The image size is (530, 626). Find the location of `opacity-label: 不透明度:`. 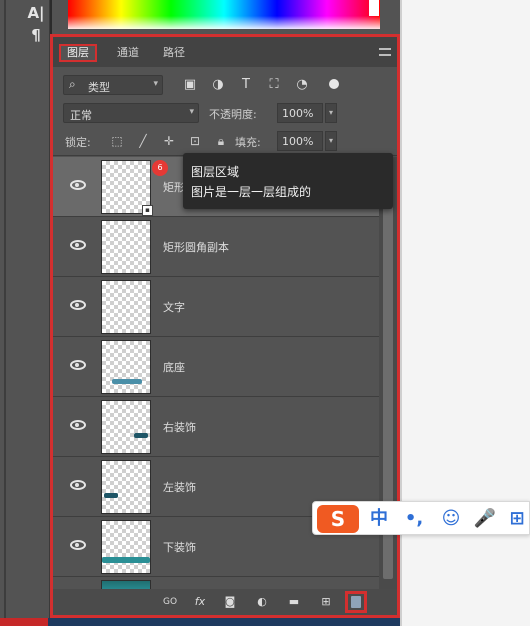

opacity-label: 不透明度: is located at coordinates (233, 114).